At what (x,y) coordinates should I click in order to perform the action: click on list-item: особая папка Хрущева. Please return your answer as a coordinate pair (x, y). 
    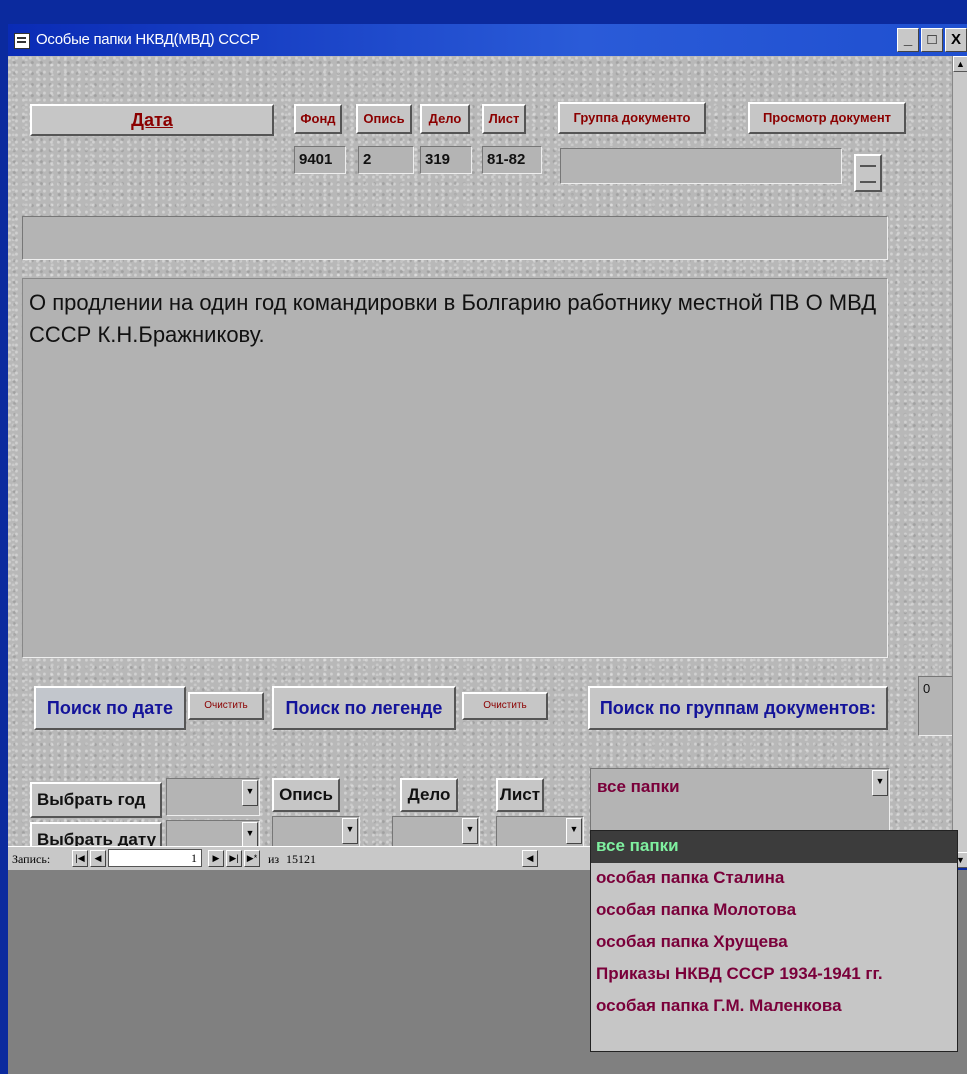
    Looking at the image, I should click on (774, 943).